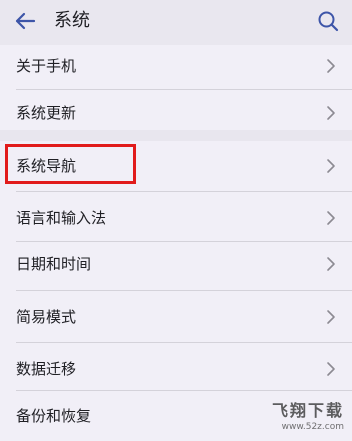 The height and width of the screenshot is (441, 352). Describe the element at coordinates (176, 113) in the screenshot. I see `menu-item-system-update: 系统更新` at that location.